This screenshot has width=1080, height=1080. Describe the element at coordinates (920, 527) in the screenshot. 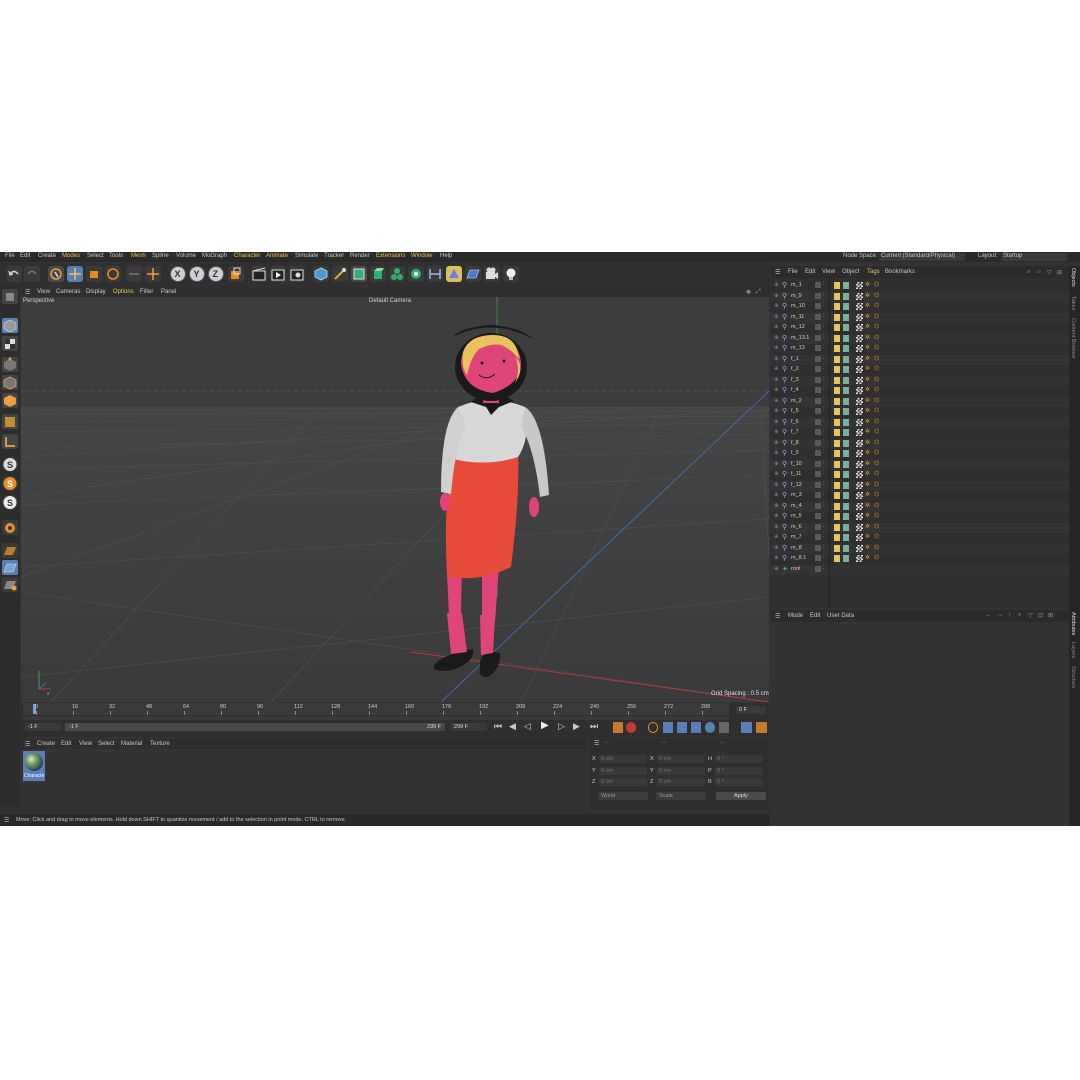

I see `object-row: ⊕ ⚲ m_6: ✲ ⌬` at that location.